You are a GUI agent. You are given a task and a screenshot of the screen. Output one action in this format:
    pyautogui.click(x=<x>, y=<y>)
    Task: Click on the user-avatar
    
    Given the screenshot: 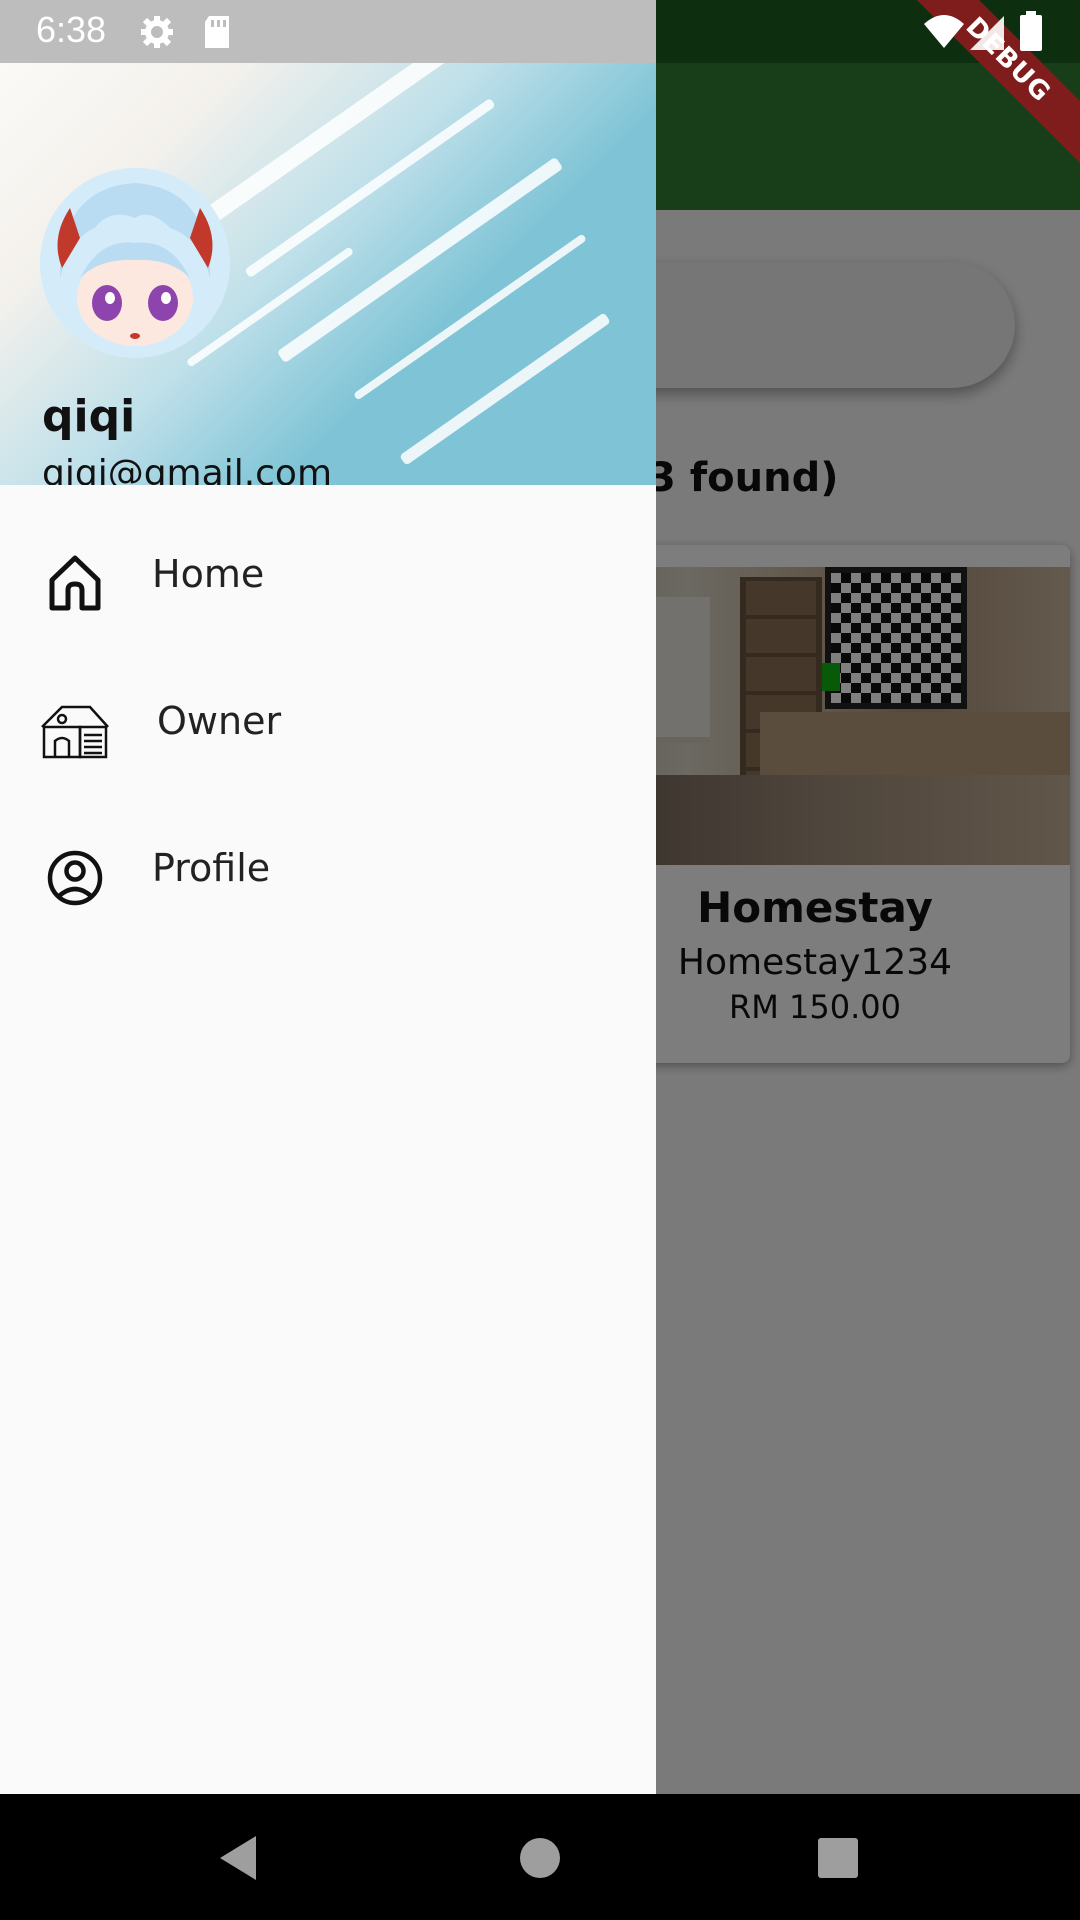 What is the action you would take?
    pyautogui.click(x=135, y=263)
    